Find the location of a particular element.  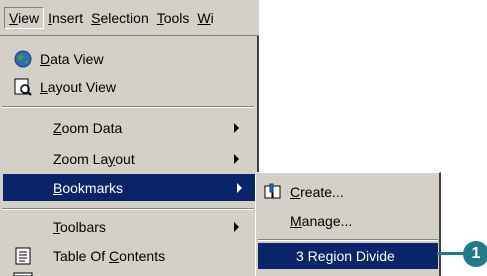

bookmark-label: 3 Region Divide is located at coordinates (345, 256).